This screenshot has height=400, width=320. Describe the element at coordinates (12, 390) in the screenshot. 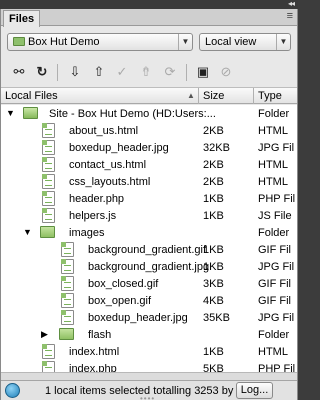

I see `globe-icon` at that location.